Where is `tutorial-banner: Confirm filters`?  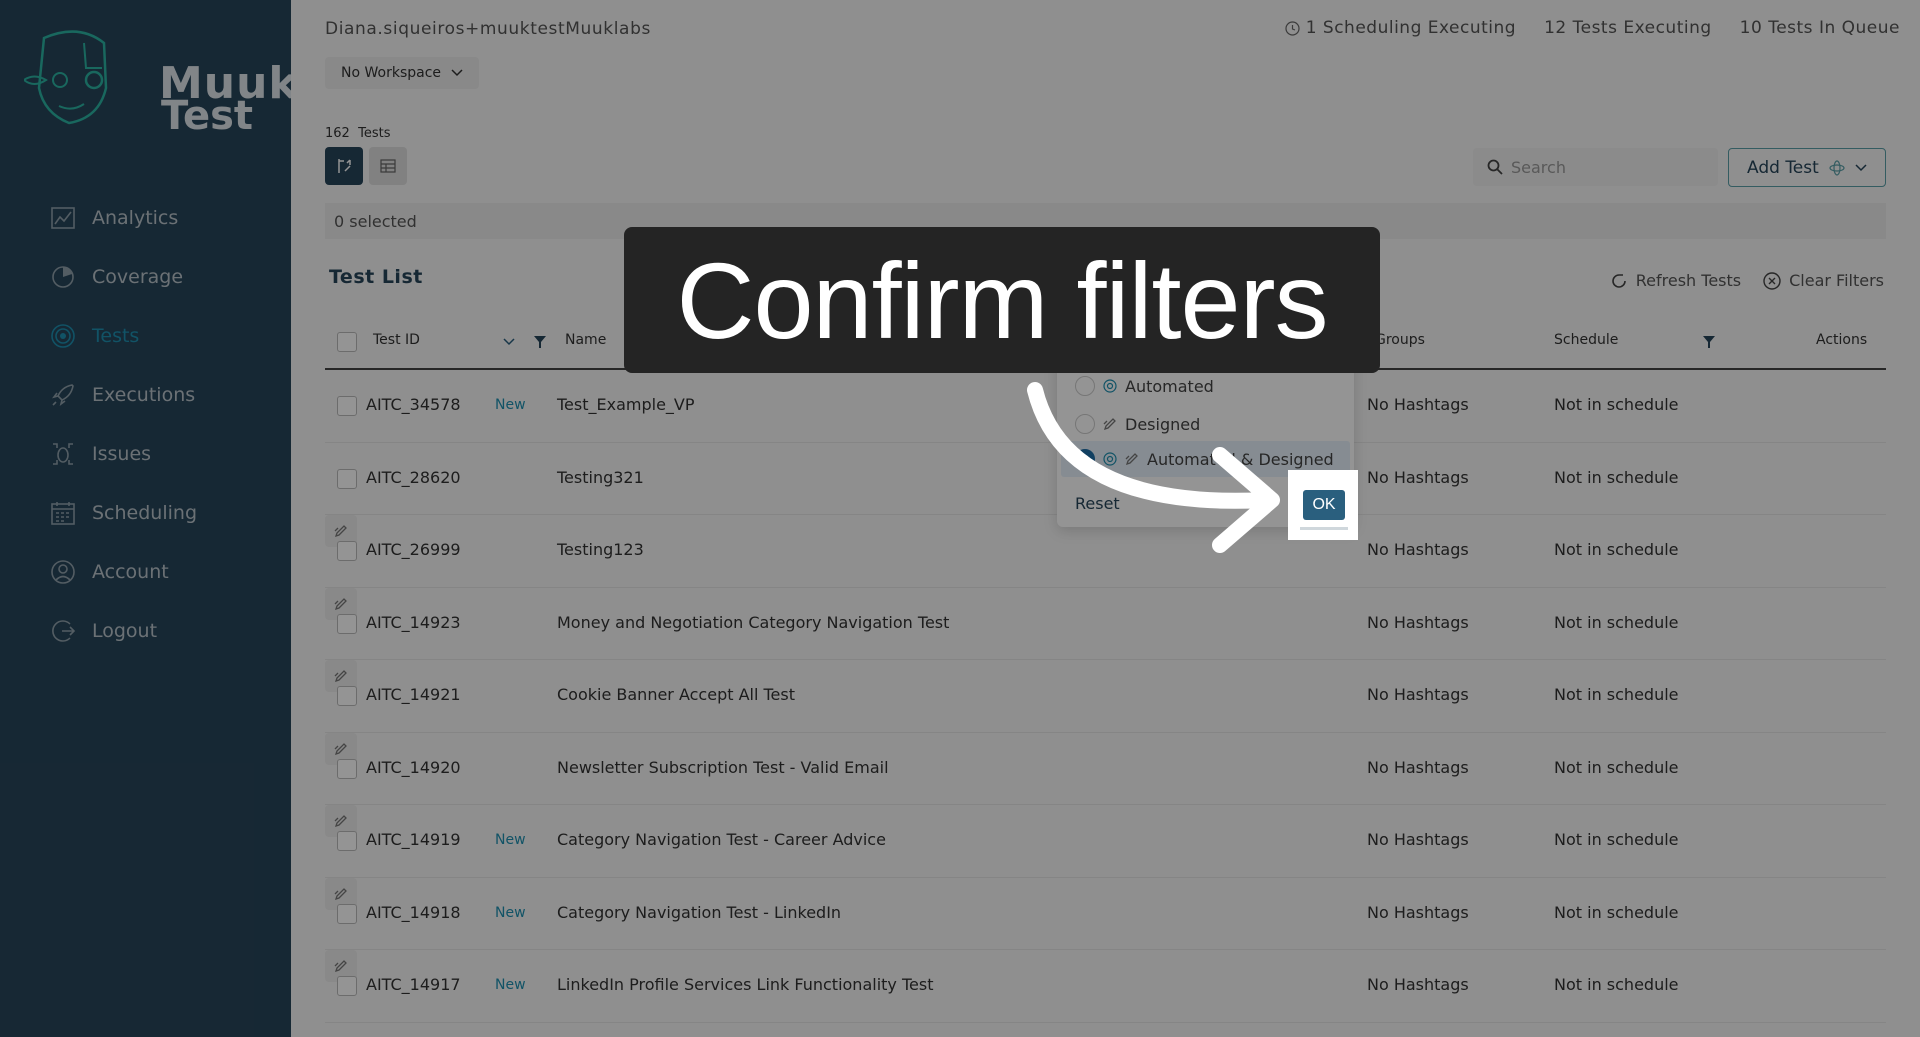
tutorial-banner: Confirm filters is located at coordinates (1002, 300).